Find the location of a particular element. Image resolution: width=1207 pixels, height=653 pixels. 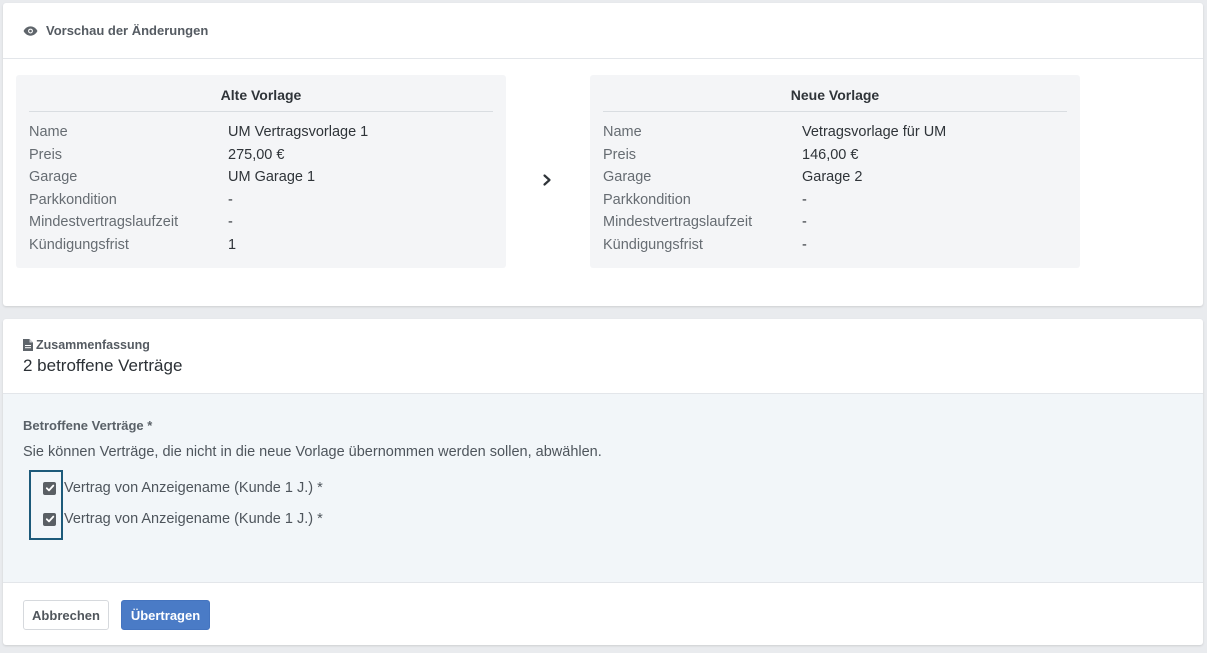

preview-header: Vorschau der Änderungen is located at coordinates (603, 31).